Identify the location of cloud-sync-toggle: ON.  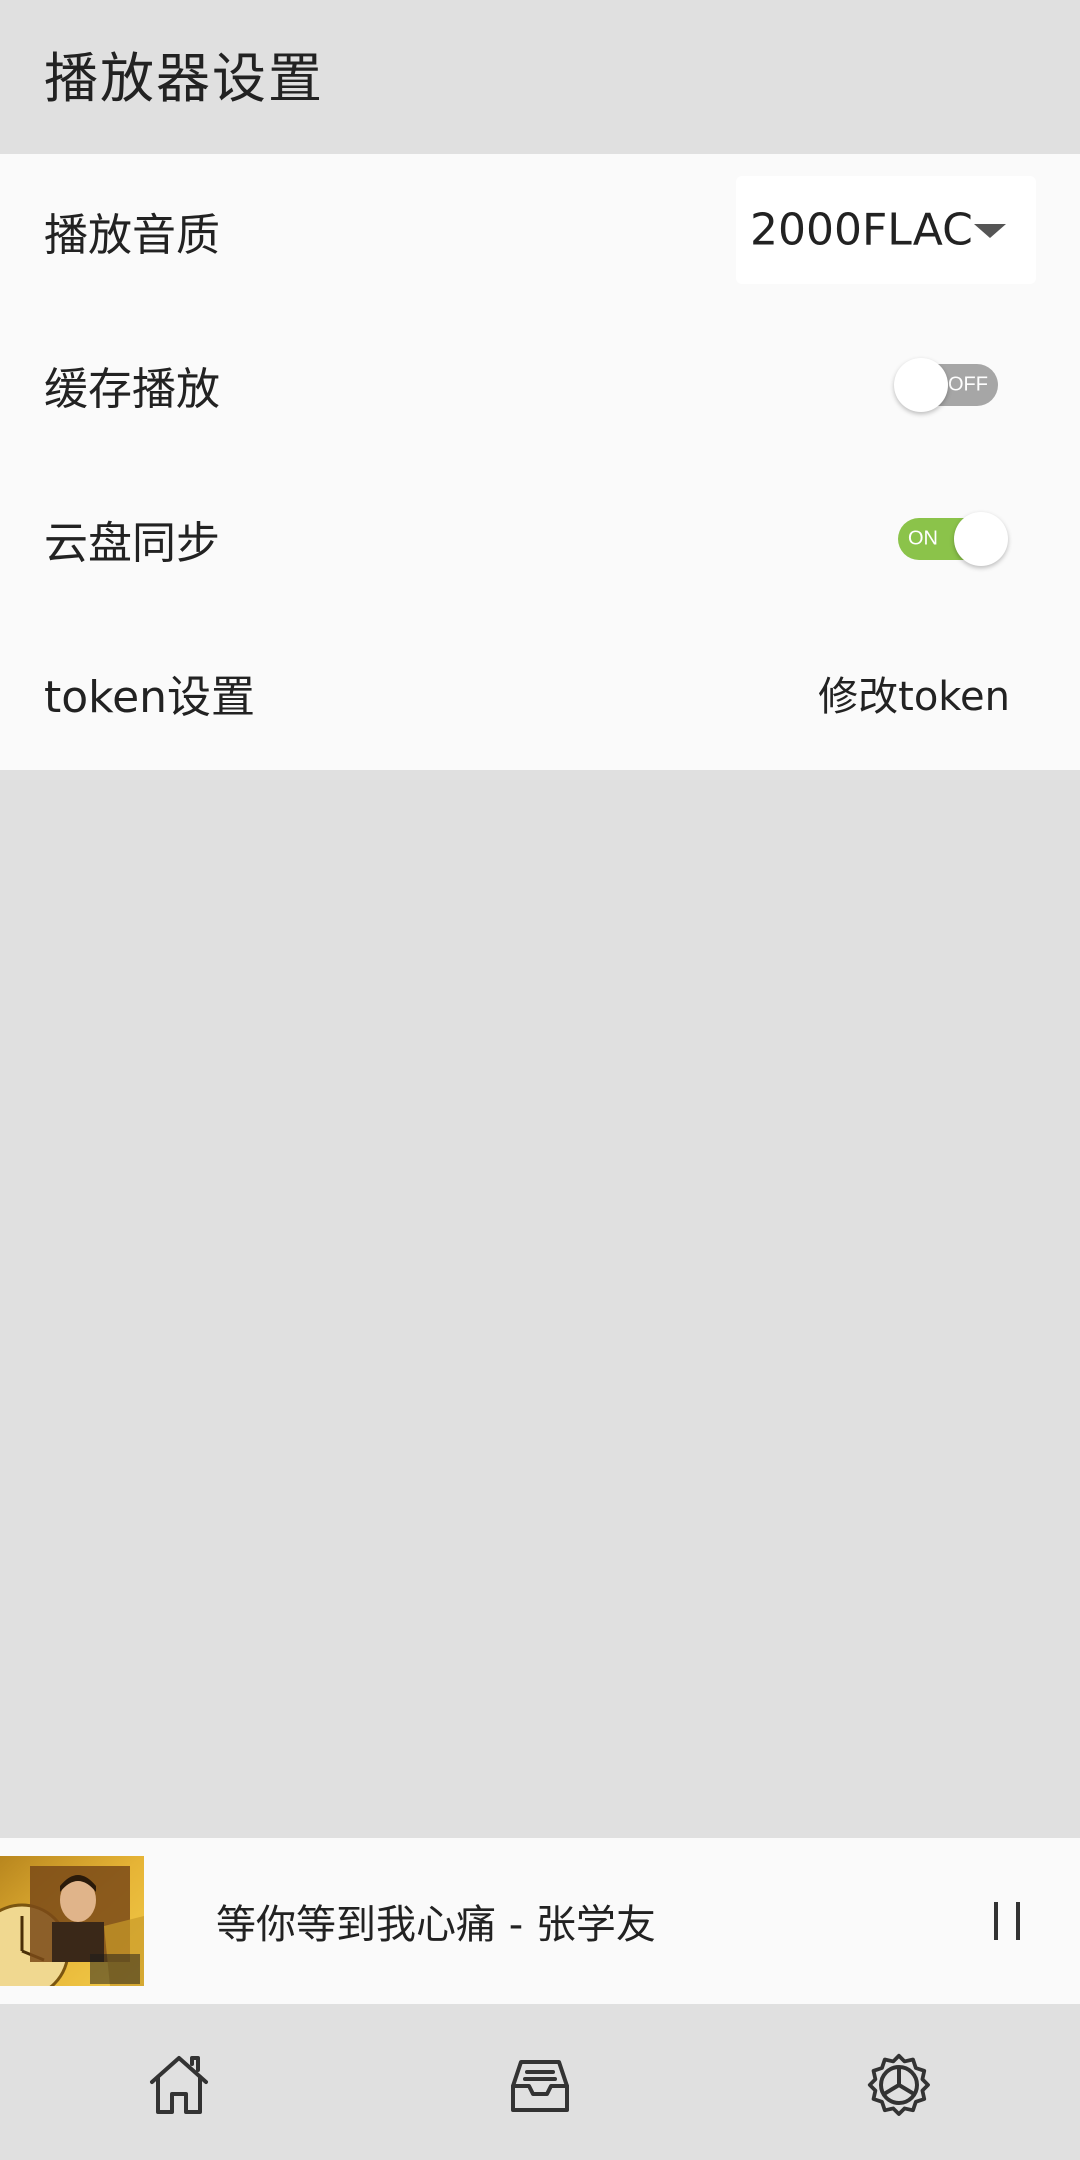
(953, 539).